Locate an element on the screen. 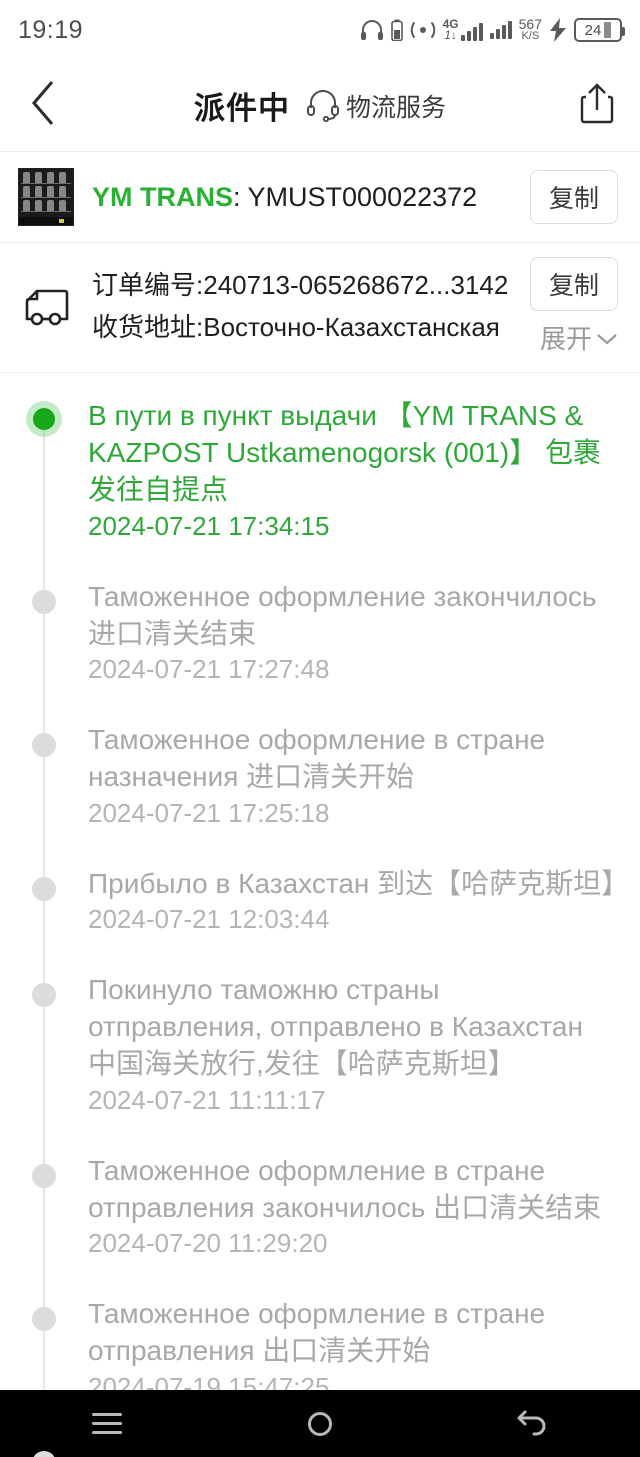 The image size is (640, 1457). tracking-number: YMUST000022372 is located at coordinates (362, 196).